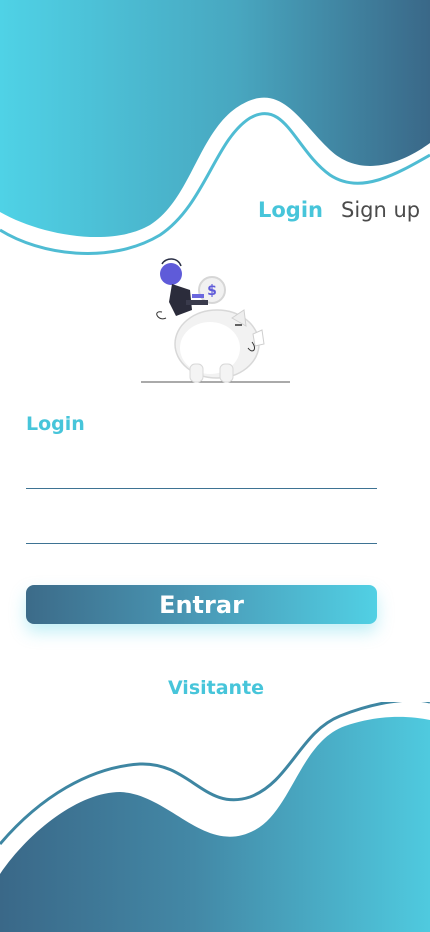 The image size is (430, 932). What do you see at coordinates (215, 320) in the screenshot?
I see `piggy-bank-illustration: $` at bounding box center [215, 320].